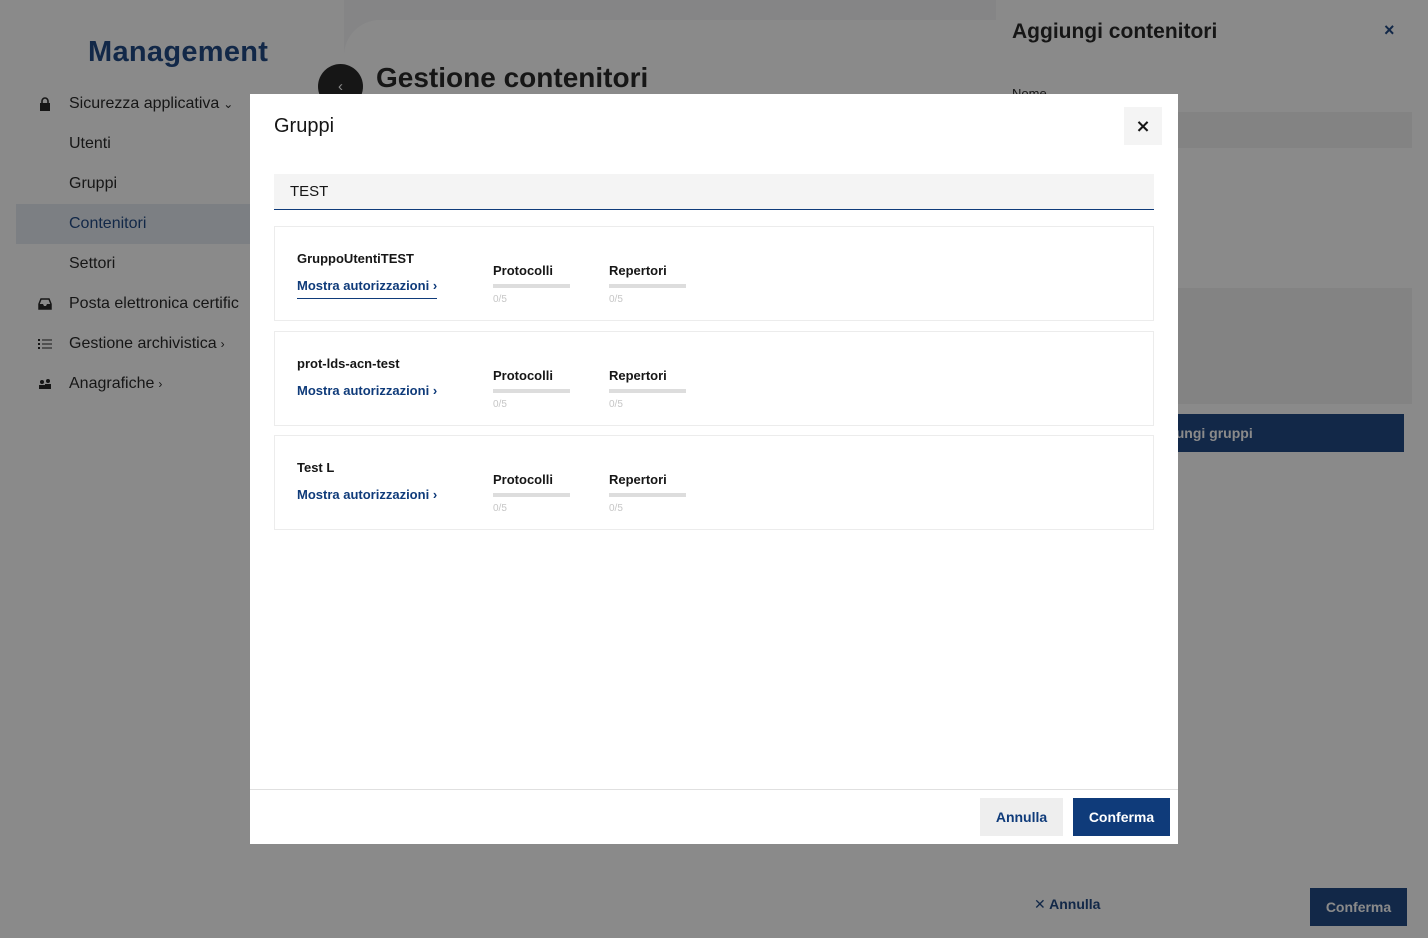  What do you see at coordinates (316, 467) in the screenshot?
I see `group-name: Test L` at bounding box center [316, 467].